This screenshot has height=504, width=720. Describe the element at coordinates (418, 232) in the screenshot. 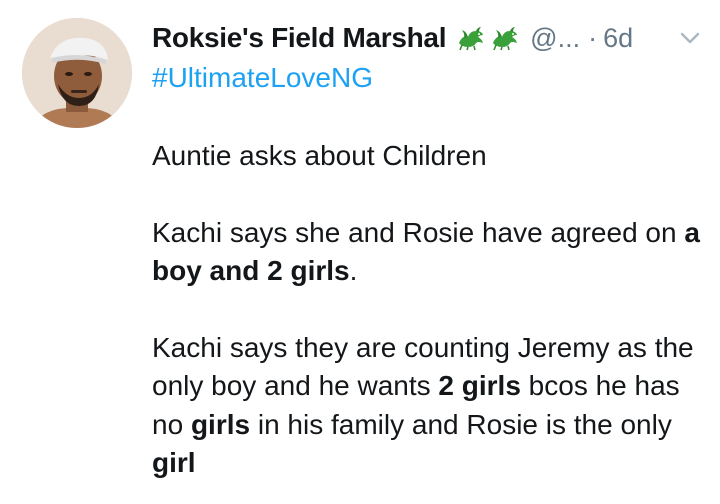

I see `text: Kachi says she and Rosie have agreed on` at that location.